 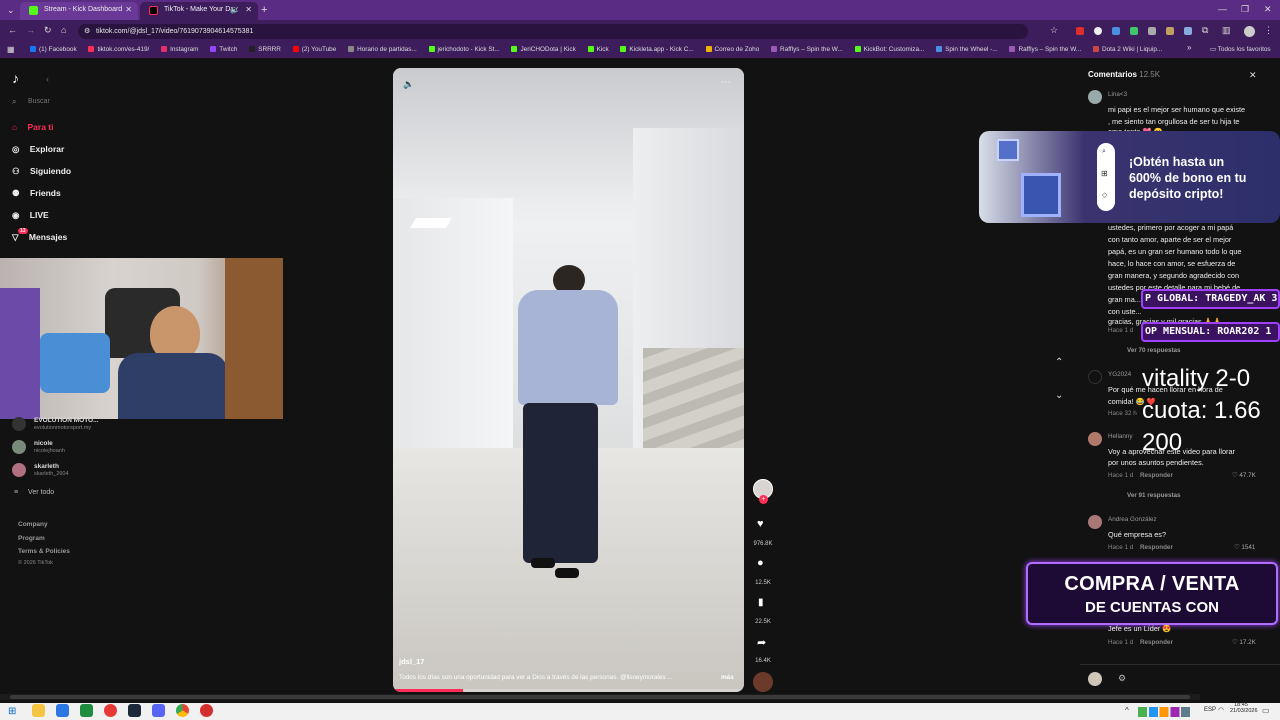 I want to click on gift-icon: ⊞, so click(x=1104, y=173).